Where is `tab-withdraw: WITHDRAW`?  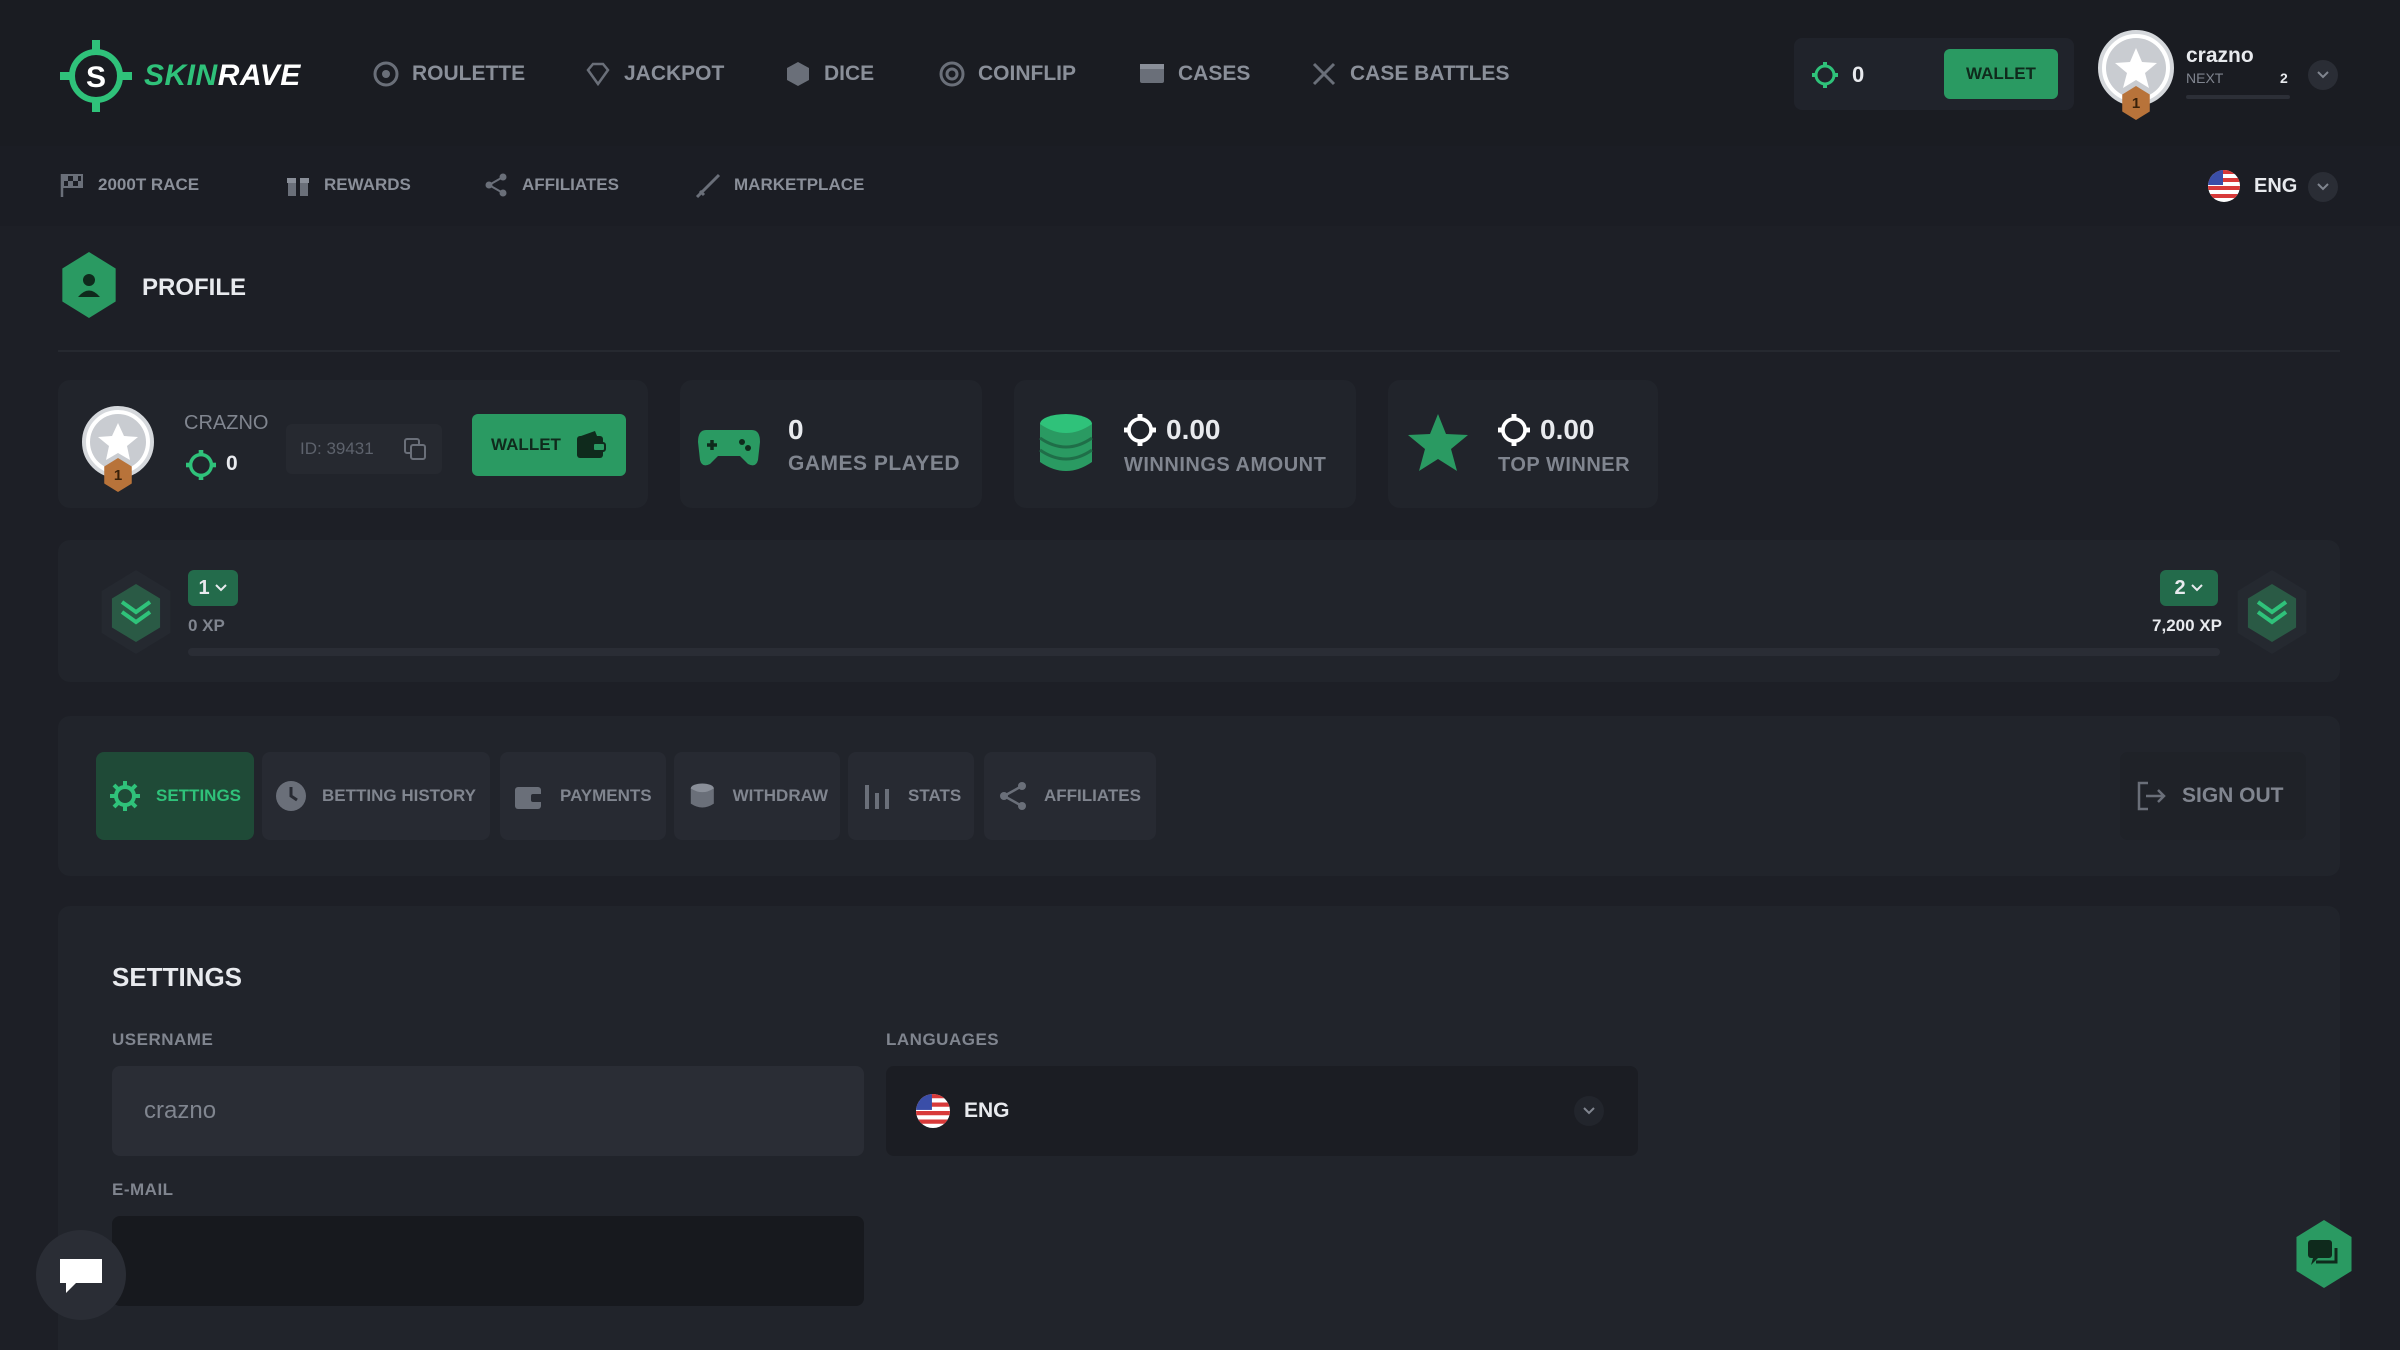 tab-withdraw: WITHDRAW is located at coordinates (757, 796).